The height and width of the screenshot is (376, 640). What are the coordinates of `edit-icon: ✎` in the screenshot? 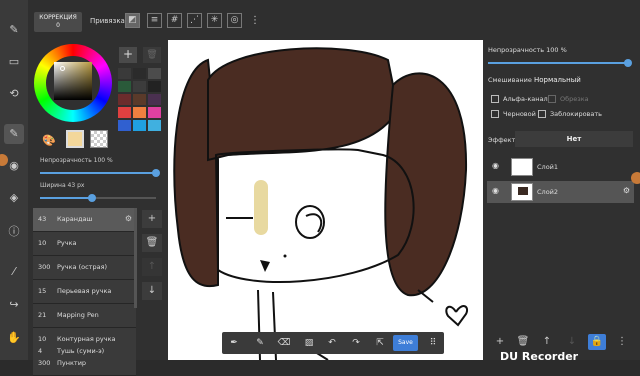 It's located at (14, 30).